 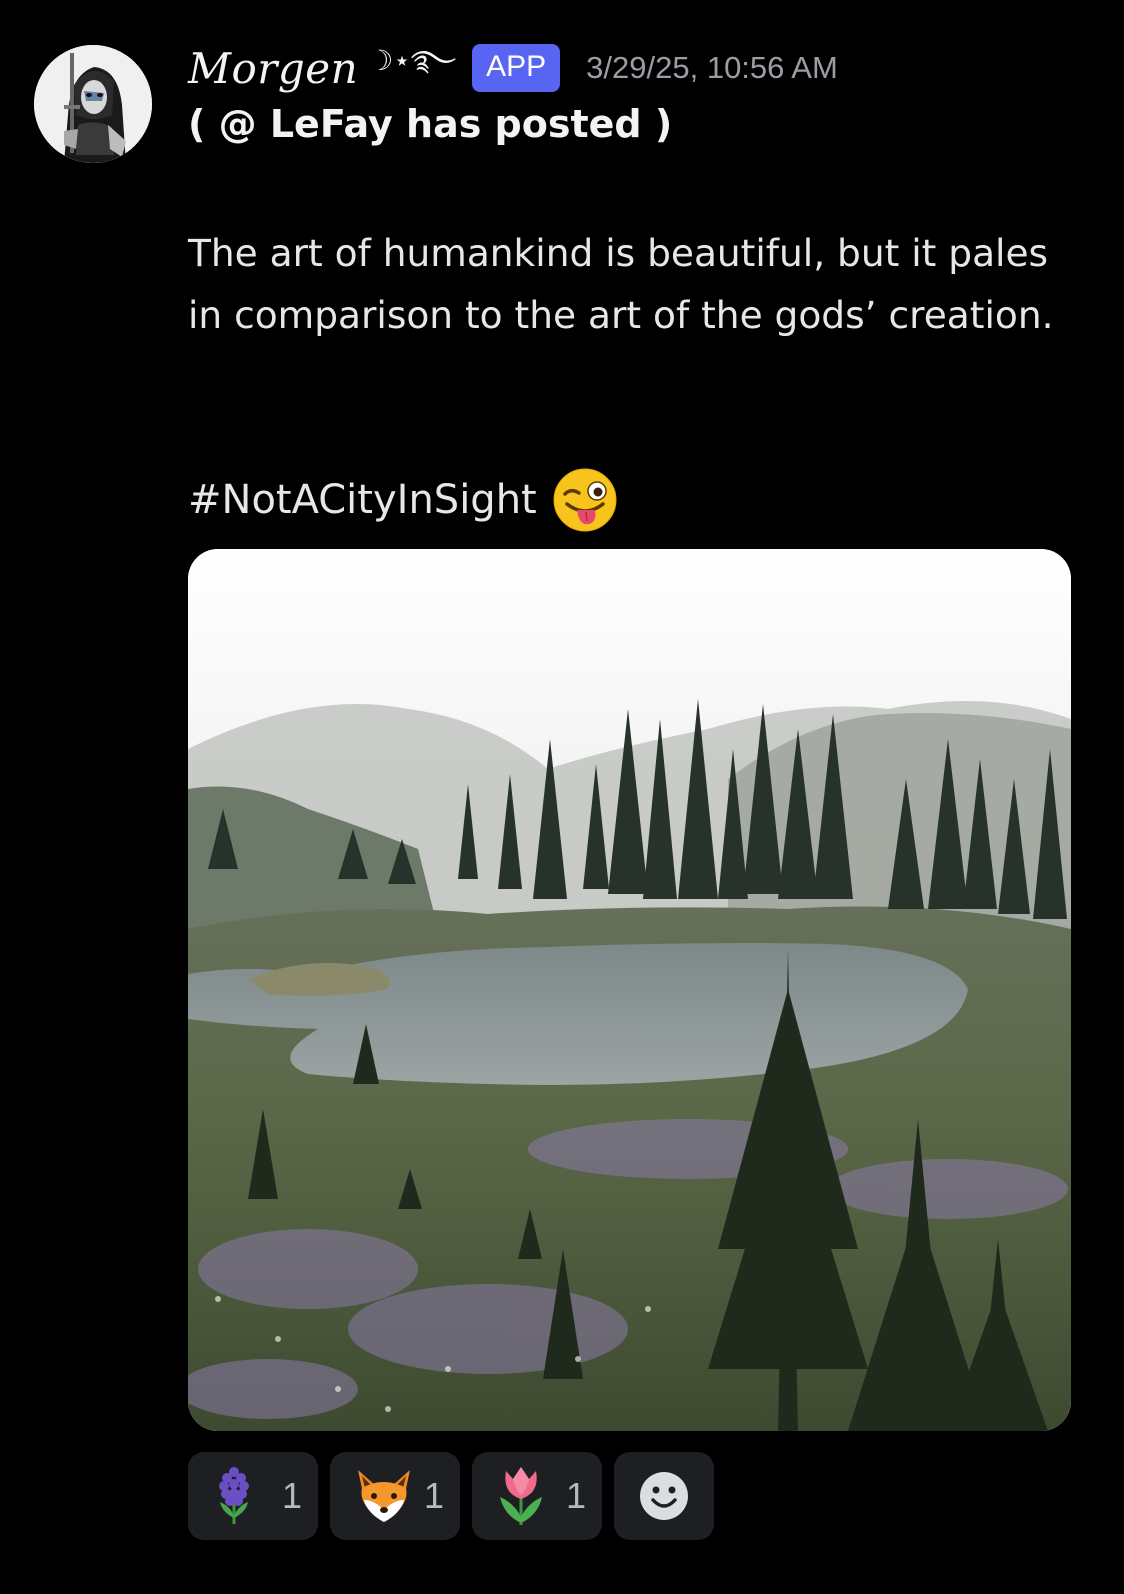 I want to click on winking-face-with-tongue-icon, so click(x=585, y=500).